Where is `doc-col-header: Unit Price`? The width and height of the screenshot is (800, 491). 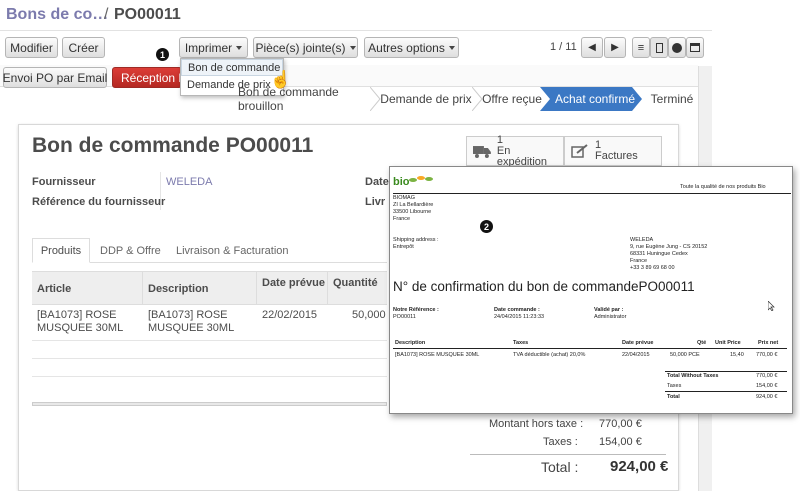
doc-col-header: Unit Price is located at coordinates (728, 343).